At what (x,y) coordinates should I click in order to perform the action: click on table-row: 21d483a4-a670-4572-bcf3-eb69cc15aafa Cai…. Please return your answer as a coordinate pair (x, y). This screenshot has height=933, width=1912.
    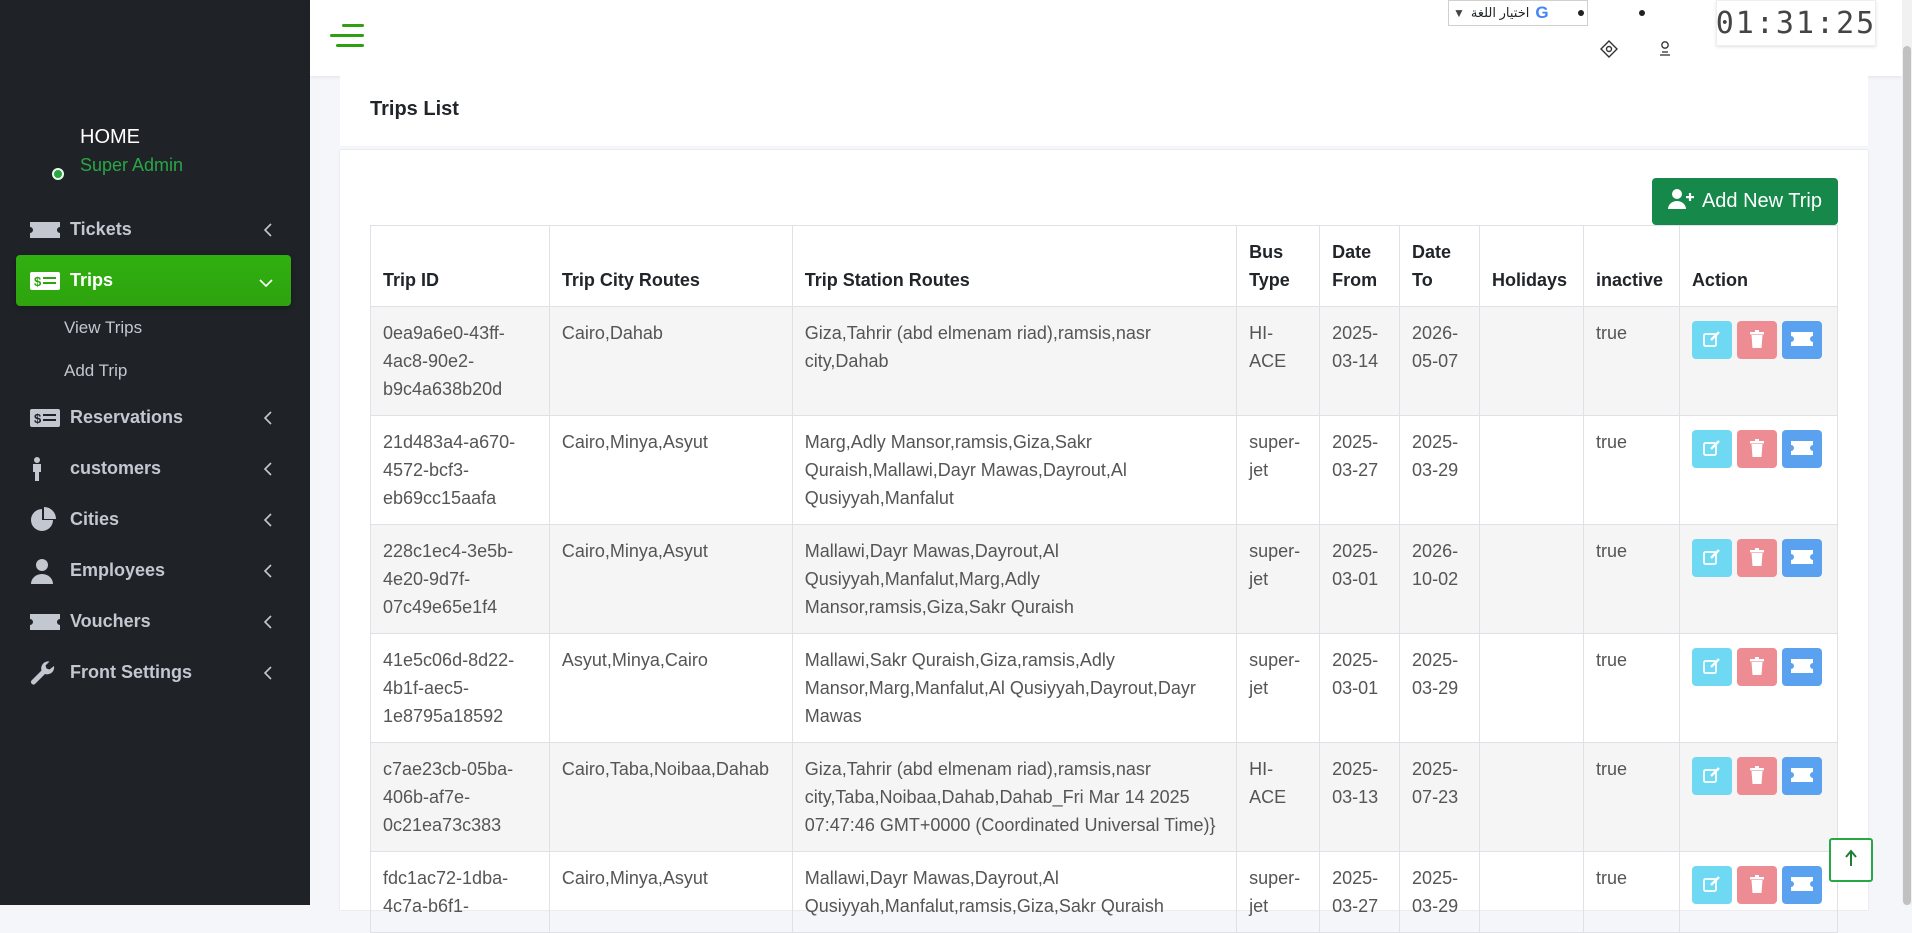
    Looking at the image, I should click on (1104, 470).